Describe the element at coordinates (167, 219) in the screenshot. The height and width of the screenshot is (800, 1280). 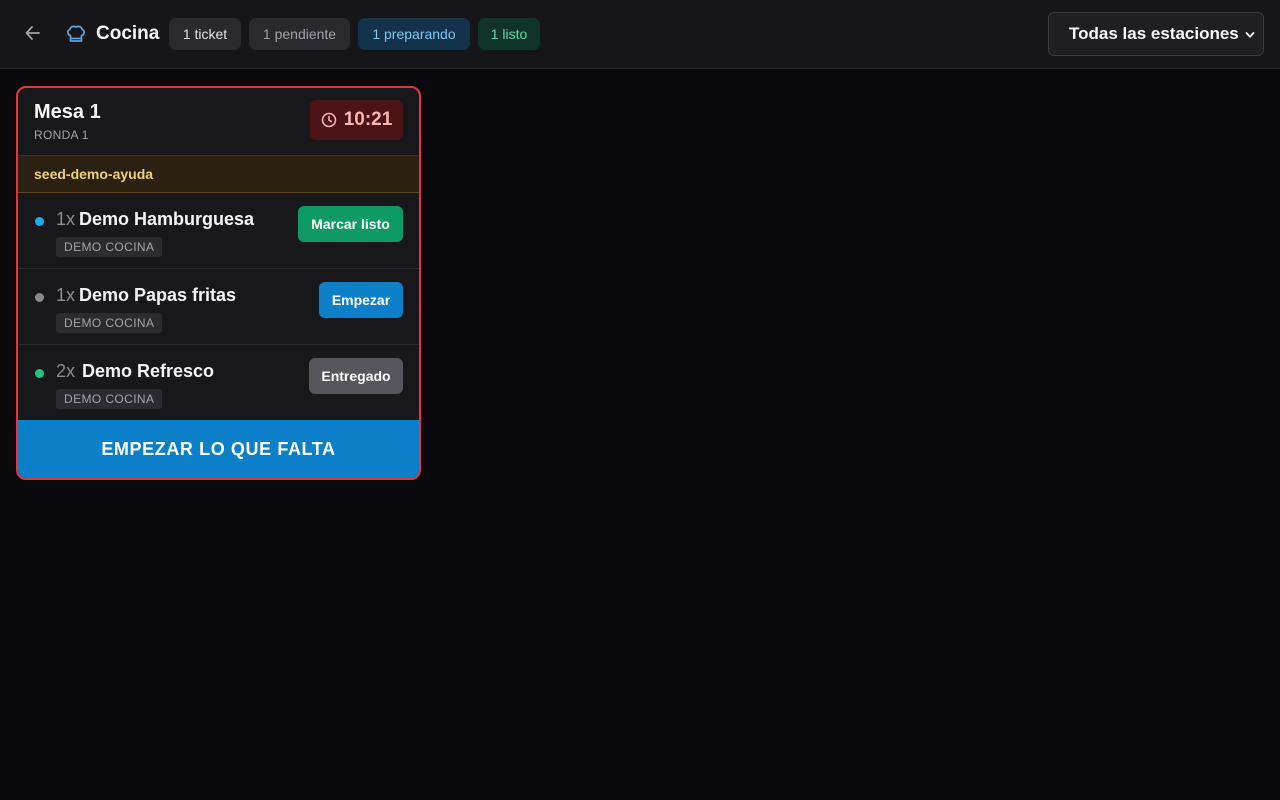
I see `item-name: Demo Hamburguesa` at that location.